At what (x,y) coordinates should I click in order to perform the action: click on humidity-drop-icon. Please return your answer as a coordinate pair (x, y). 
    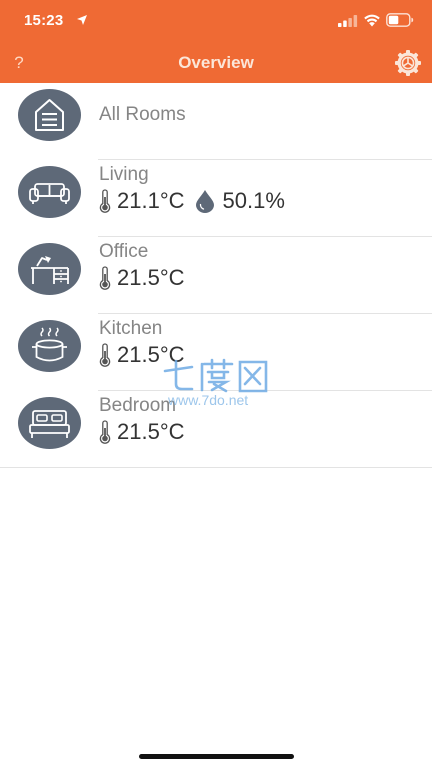
    Looking at the image, I should click on (204, 201).